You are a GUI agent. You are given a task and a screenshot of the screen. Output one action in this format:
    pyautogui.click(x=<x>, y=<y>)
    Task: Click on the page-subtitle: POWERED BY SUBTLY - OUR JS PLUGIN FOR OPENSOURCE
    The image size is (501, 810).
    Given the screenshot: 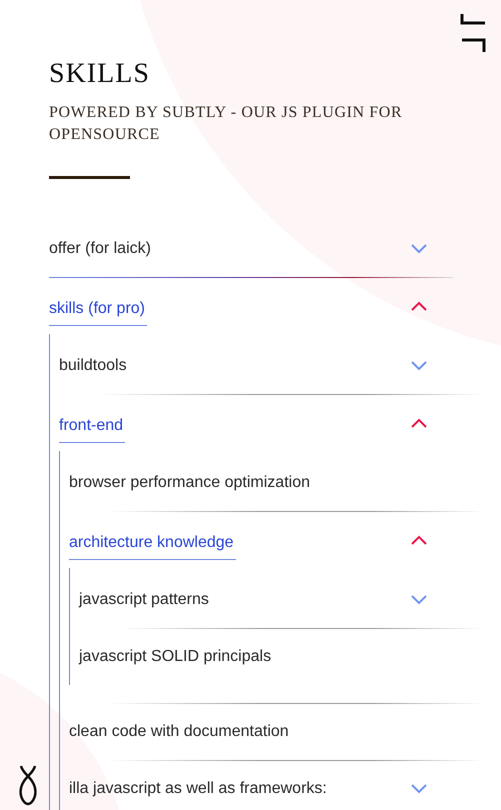 What is the action you would take?
    pyautogui.click(x=226, y=124)
    